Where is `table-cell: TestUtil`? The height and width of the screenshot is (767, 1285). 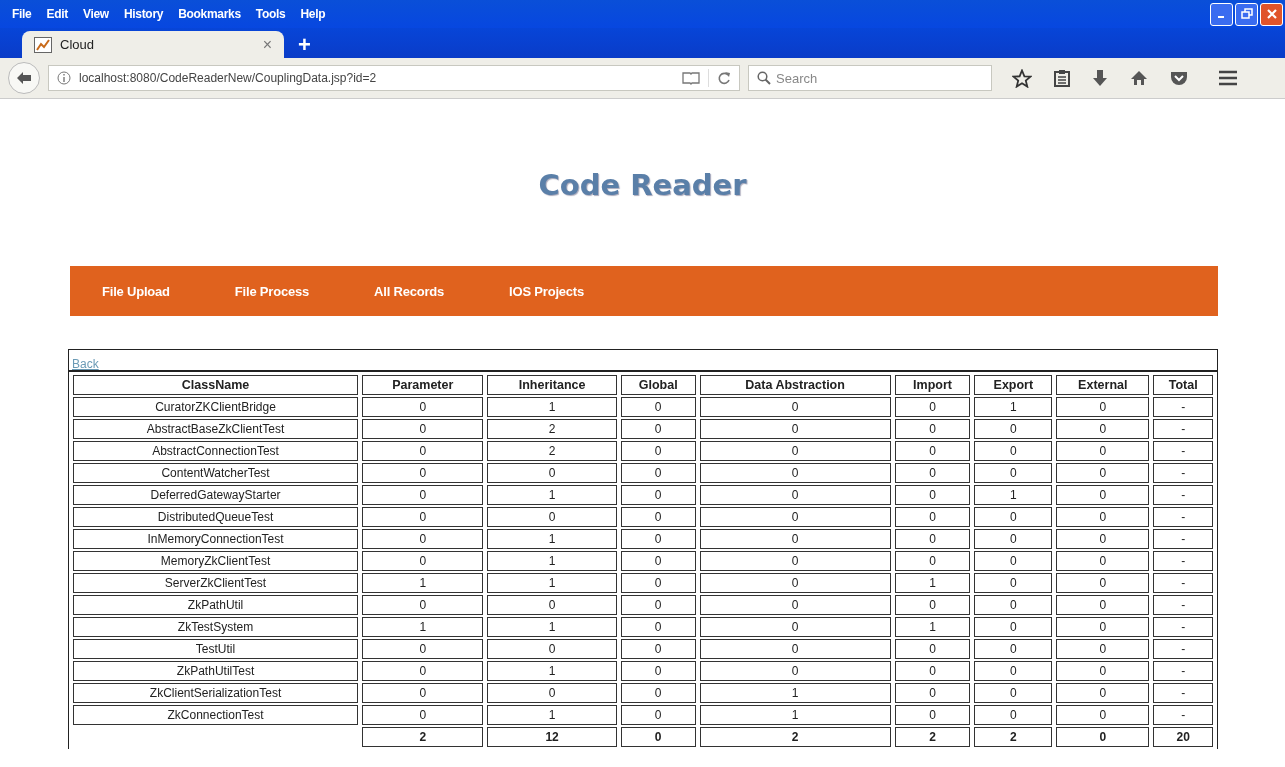
table-cell: TestUtil is located at coordinates (216, 649).